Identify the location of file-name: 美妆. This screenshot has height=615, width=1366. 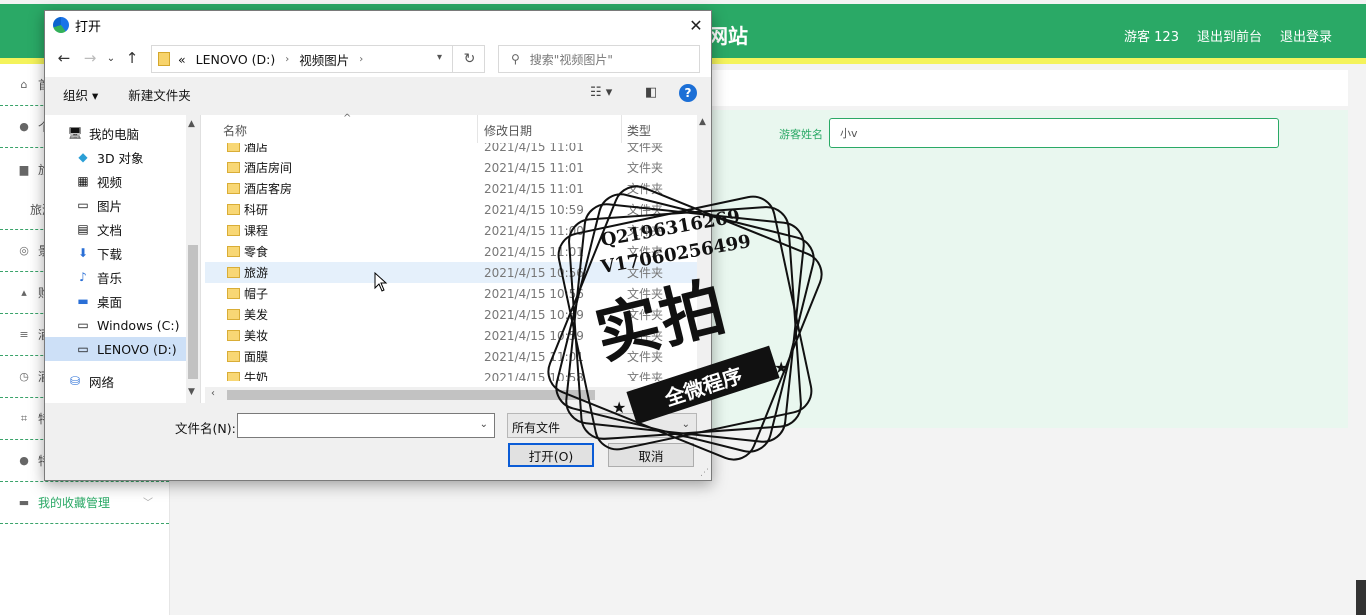
(256, 336).